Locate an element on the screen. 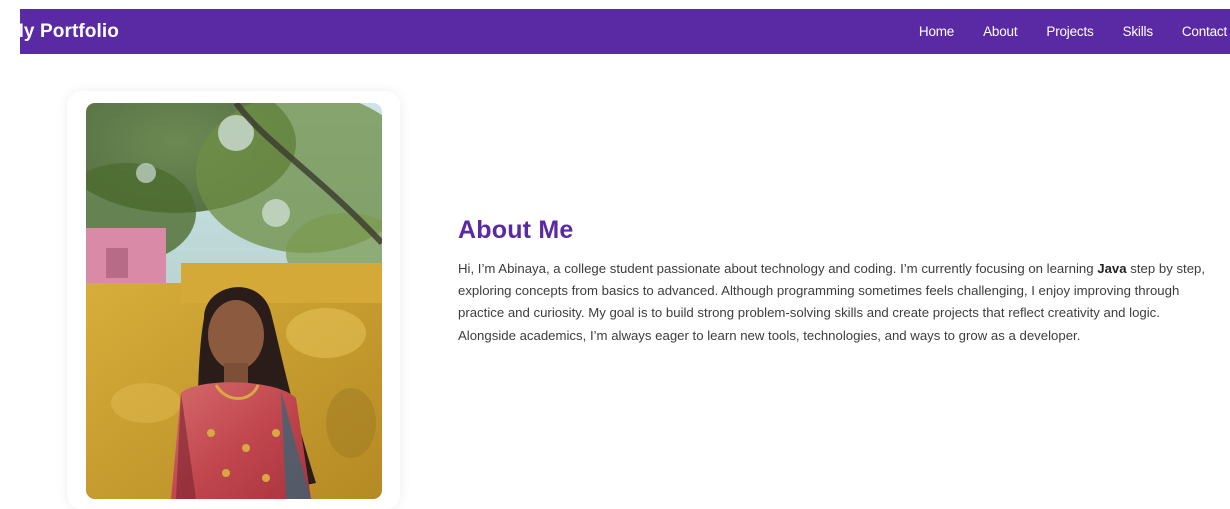  nav-link-home: Home is located at coordinates (936, 31).